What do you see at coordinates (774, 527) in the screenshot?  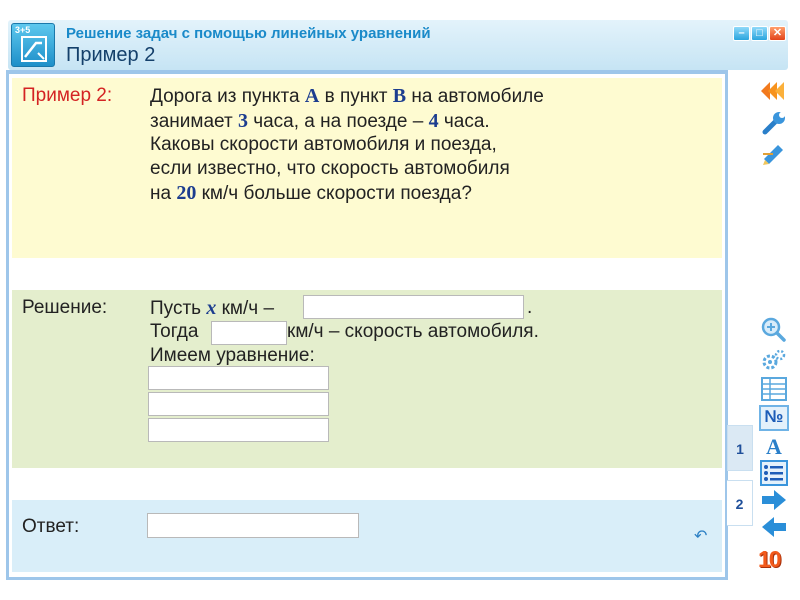 I see `arrow-left-icon` at bounding box center [774, 527].